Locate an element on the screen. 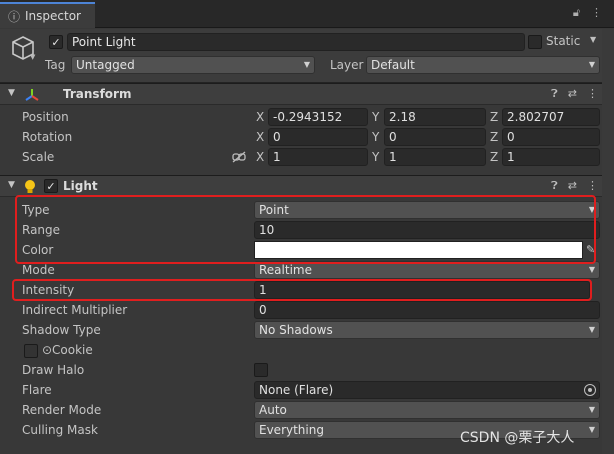 The image size is (614, 454). object-picker-icon is located at coordinates (590, 390).